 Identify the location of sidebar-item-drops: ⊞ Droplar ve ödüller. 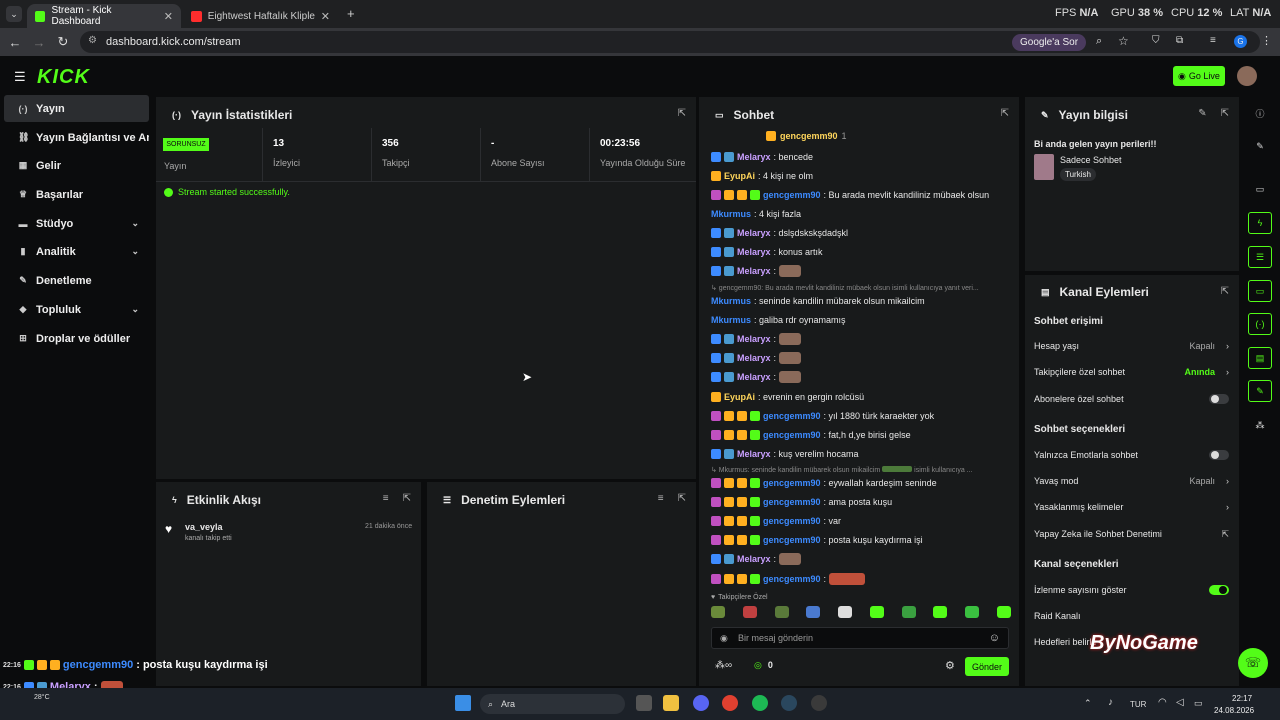
(76, 338).